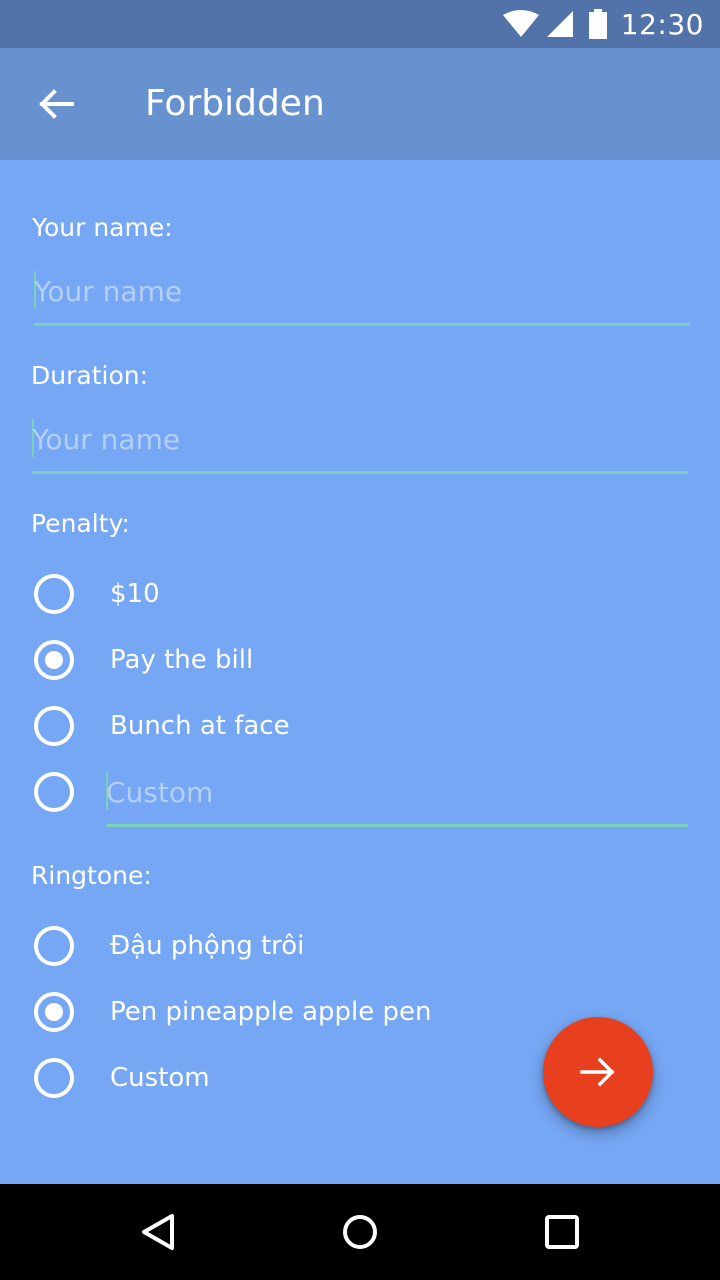  What do you see at coordinates (332, 946) in the screenshot?
I see `ringtone-option-dau-phong-troi: Đậu phộng trôi` at bounding box center [332, 946].